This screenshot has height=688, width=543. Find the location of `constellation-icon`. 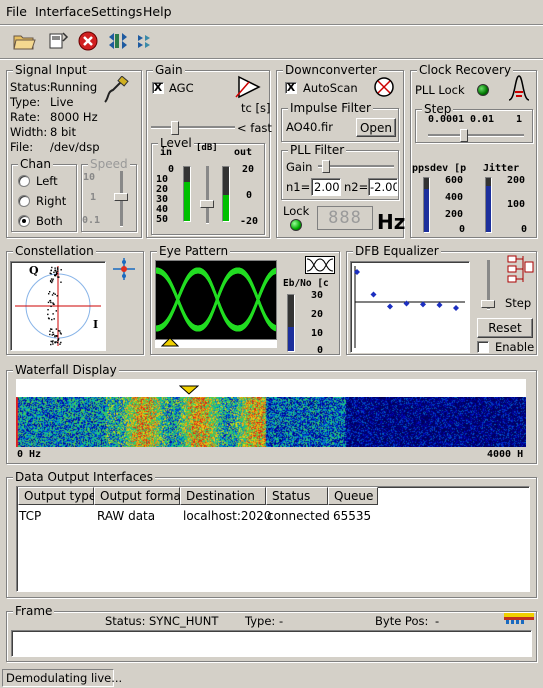

constellation-icon is located at coordinates (124, 270).